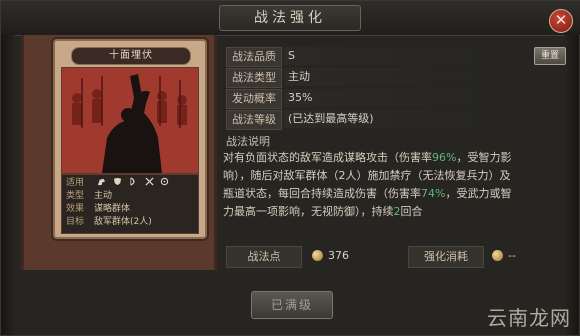 The width and height of the screenshot is (580, 336). I want to click on info-row-target: 目标 敌军群体(2人), so click(109, 222).